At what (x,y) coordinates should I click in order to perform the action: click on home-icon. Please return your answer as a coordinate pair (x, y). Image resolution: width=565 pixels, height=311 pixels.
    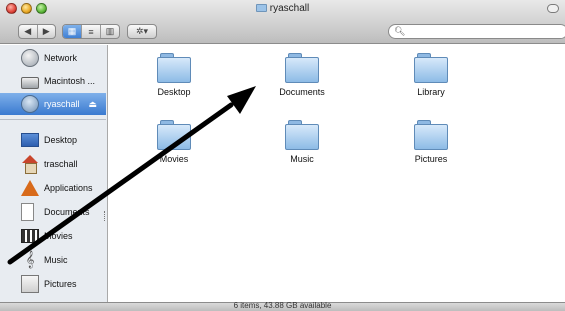
    Looking at the image, I should click on (30, 164).